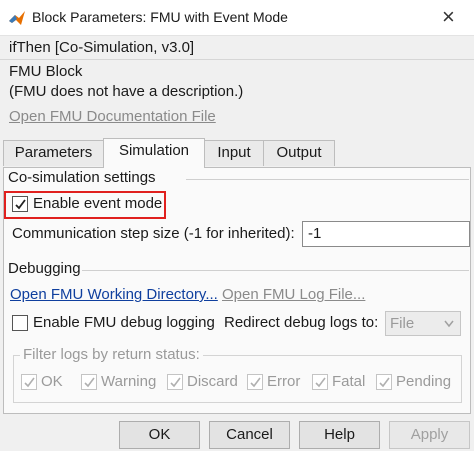 The width and height of the screenshot is (474, 451). What do you see at coordinates (301, 322) in the screenshot?
I see `redirect-logs-label: Redirect debug logs to:` at bounding box center [301, 322].